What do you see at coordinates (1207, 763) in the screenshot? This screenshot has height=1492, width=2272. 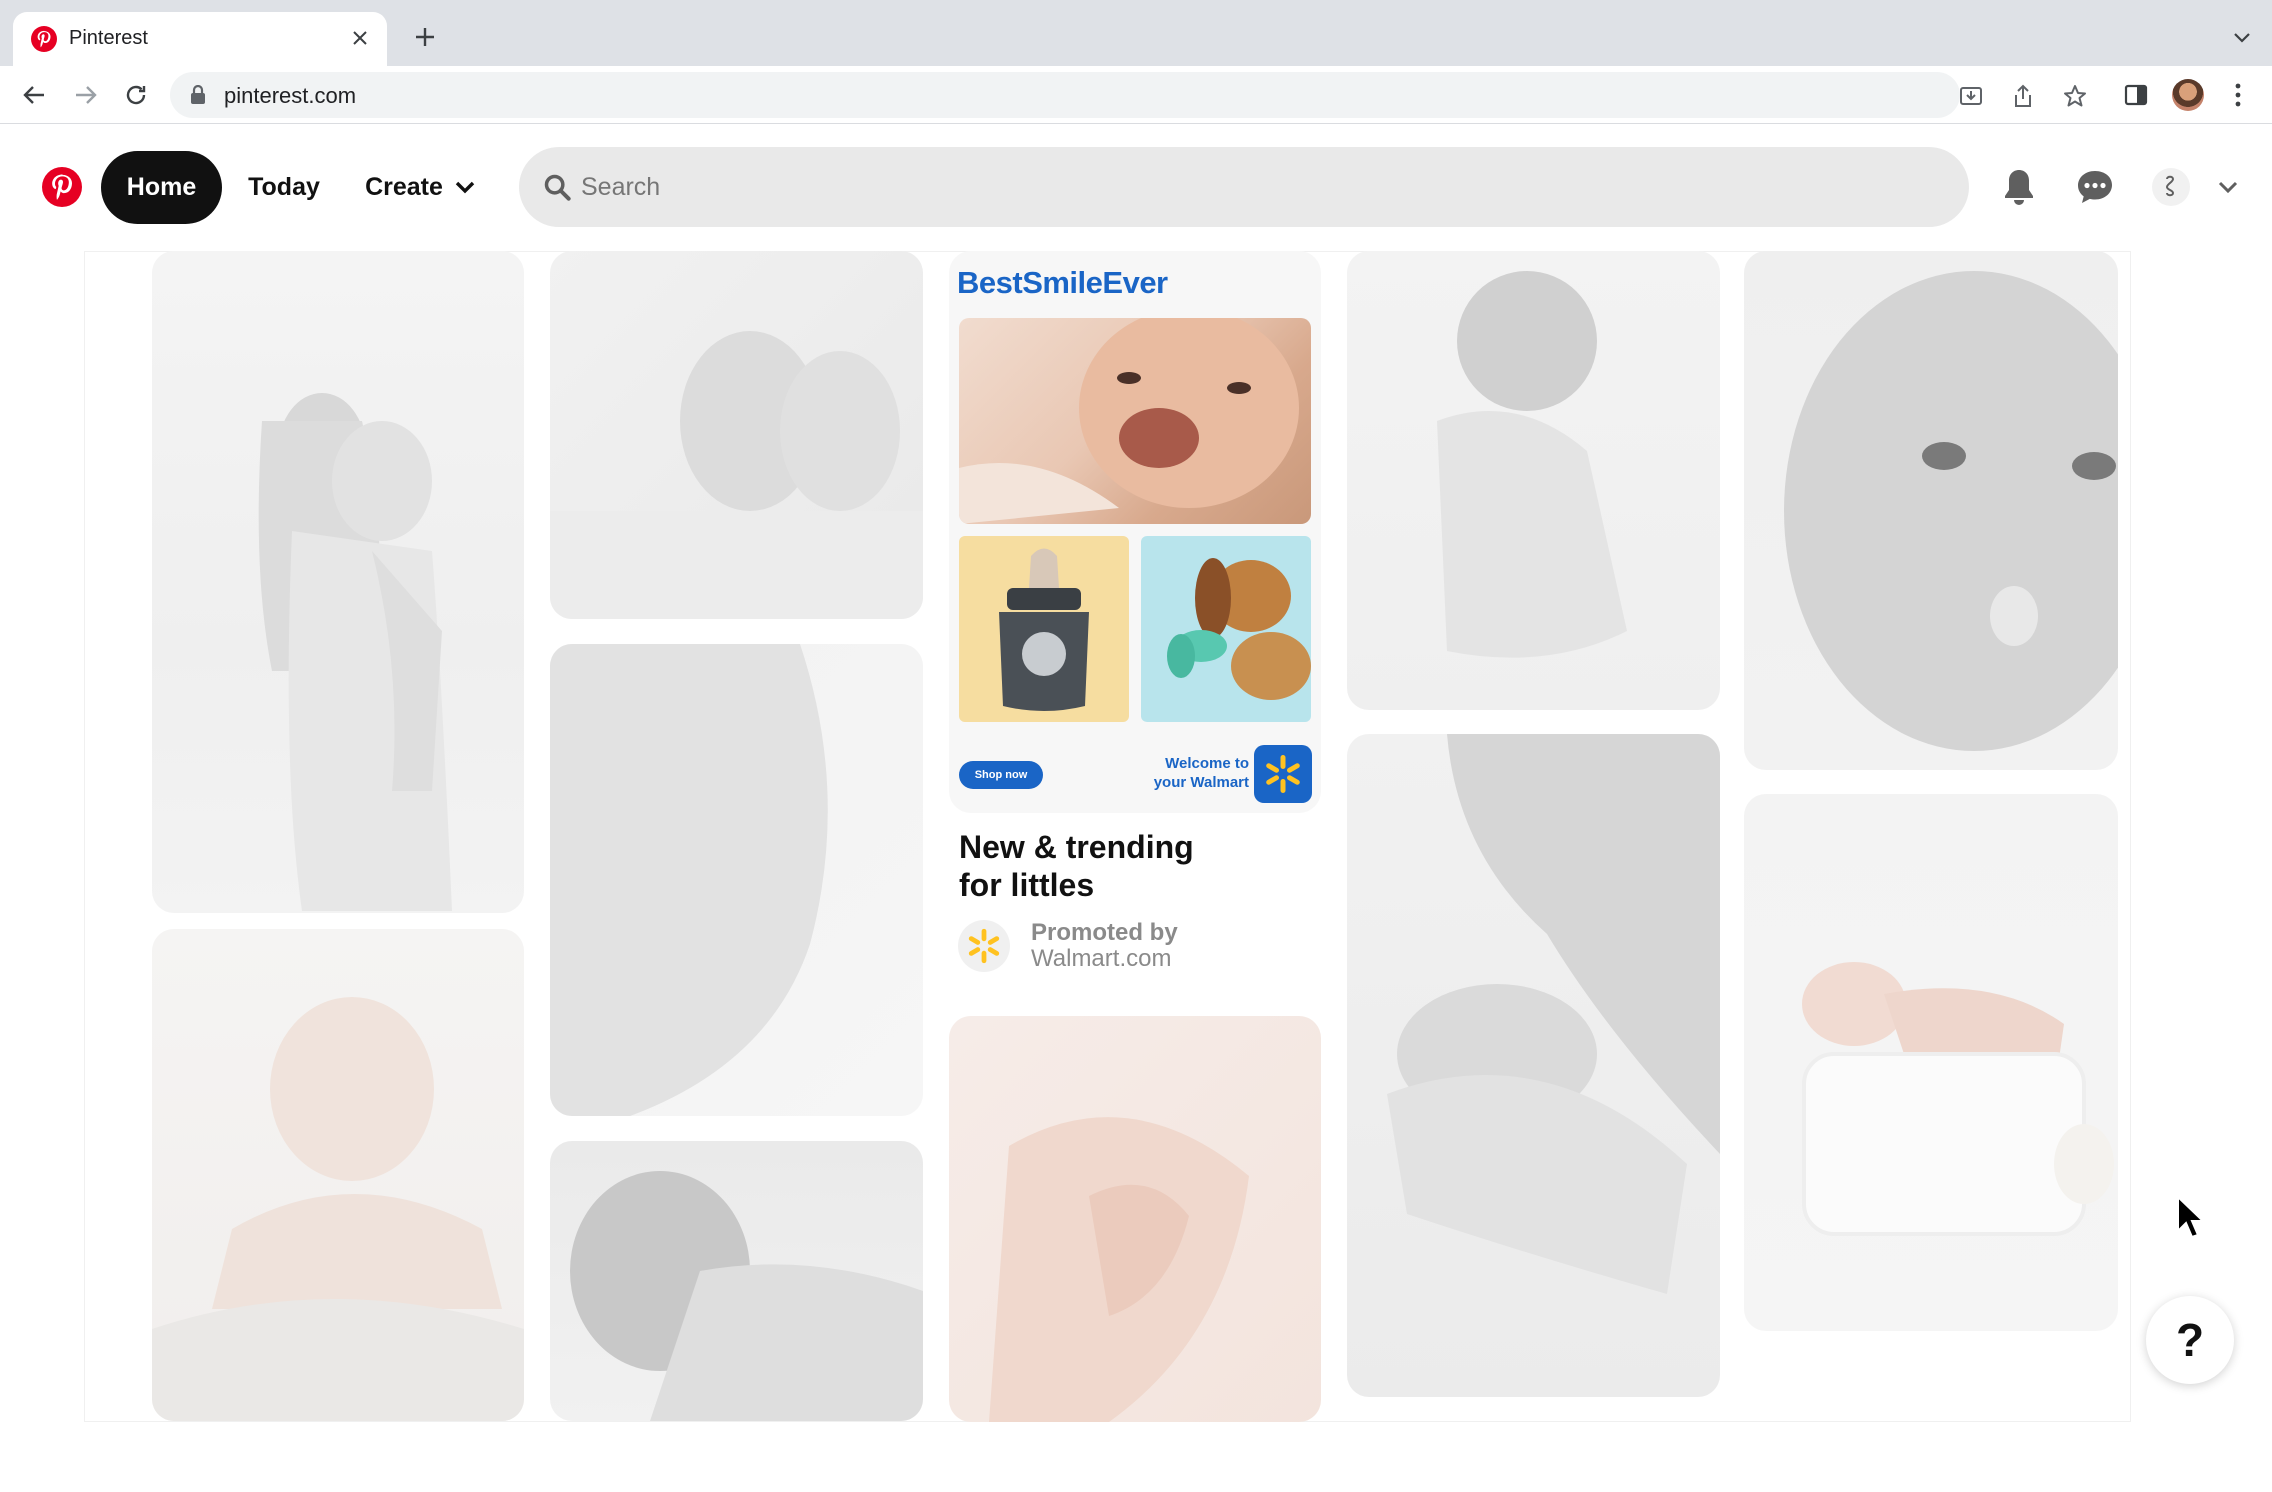 I see `welcome-line-1: Welcome to` at bounding box center [1207, 763].